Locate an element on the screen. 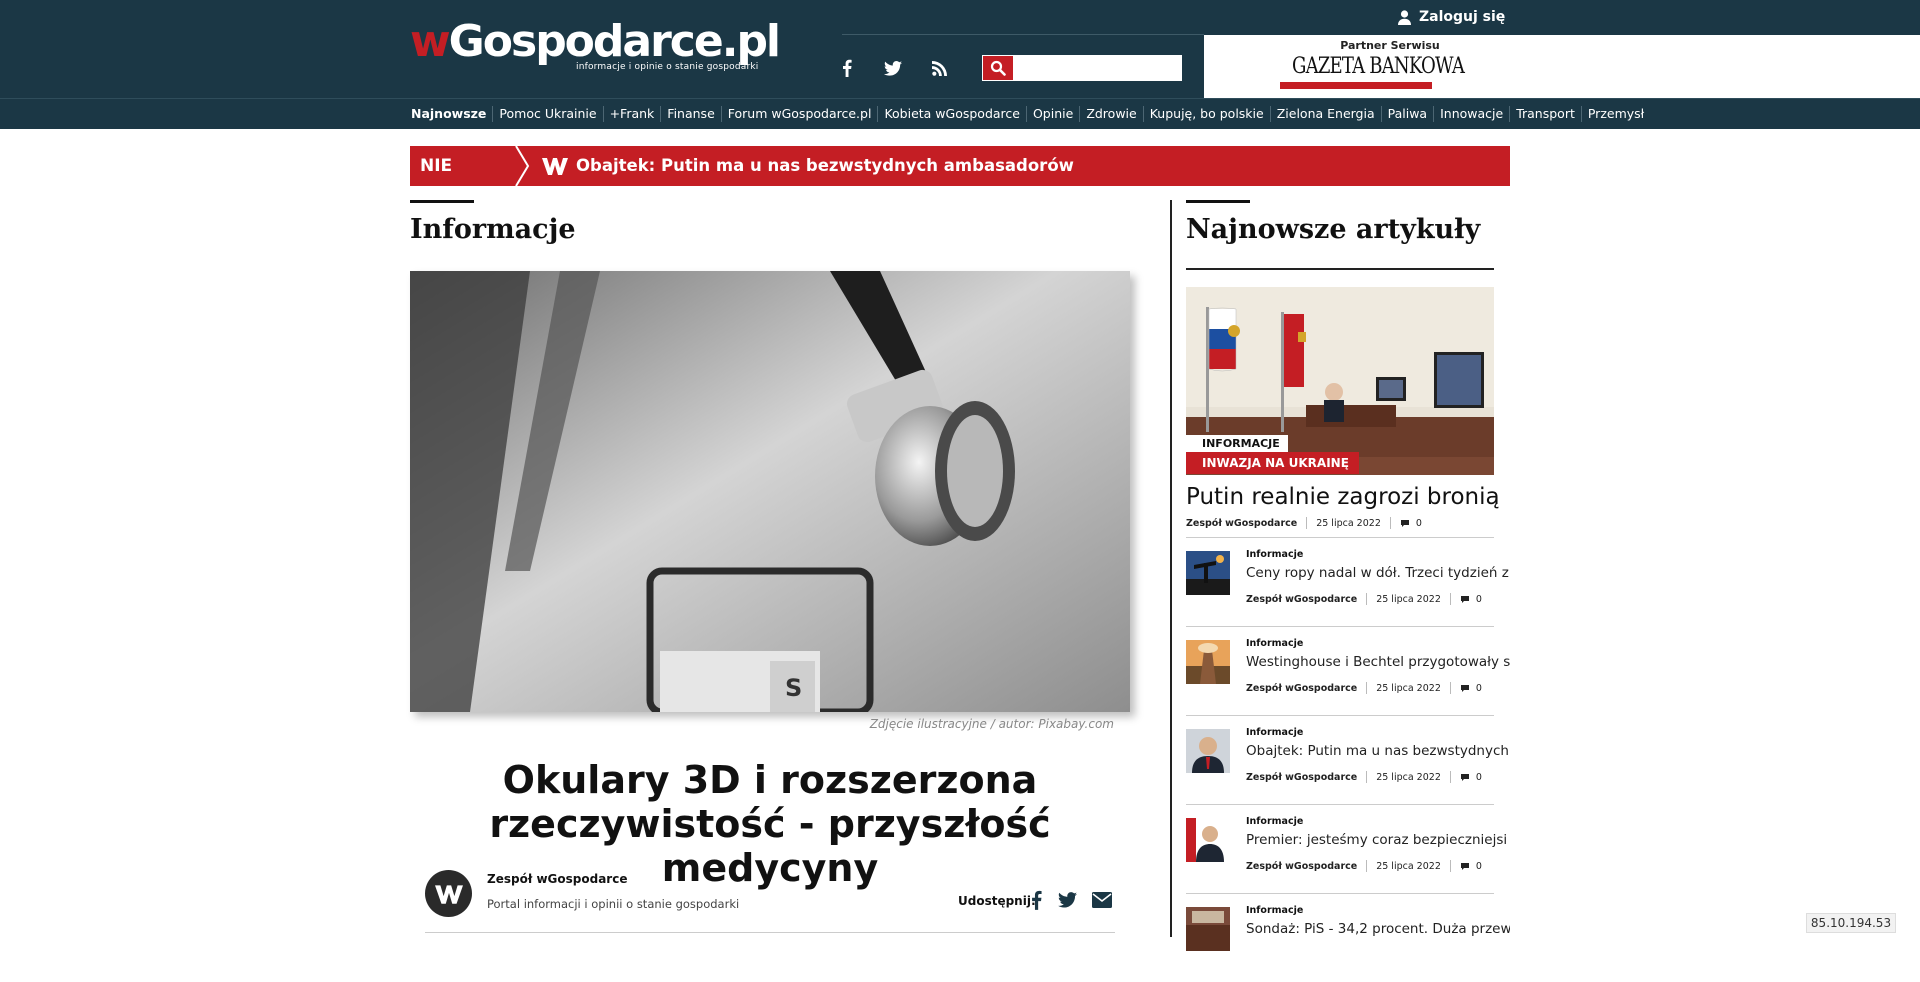 The height and width of the screenshot is (982, 1920). sidebar-title: Najnowsze artykuły is located at coordinates (1333, 229).